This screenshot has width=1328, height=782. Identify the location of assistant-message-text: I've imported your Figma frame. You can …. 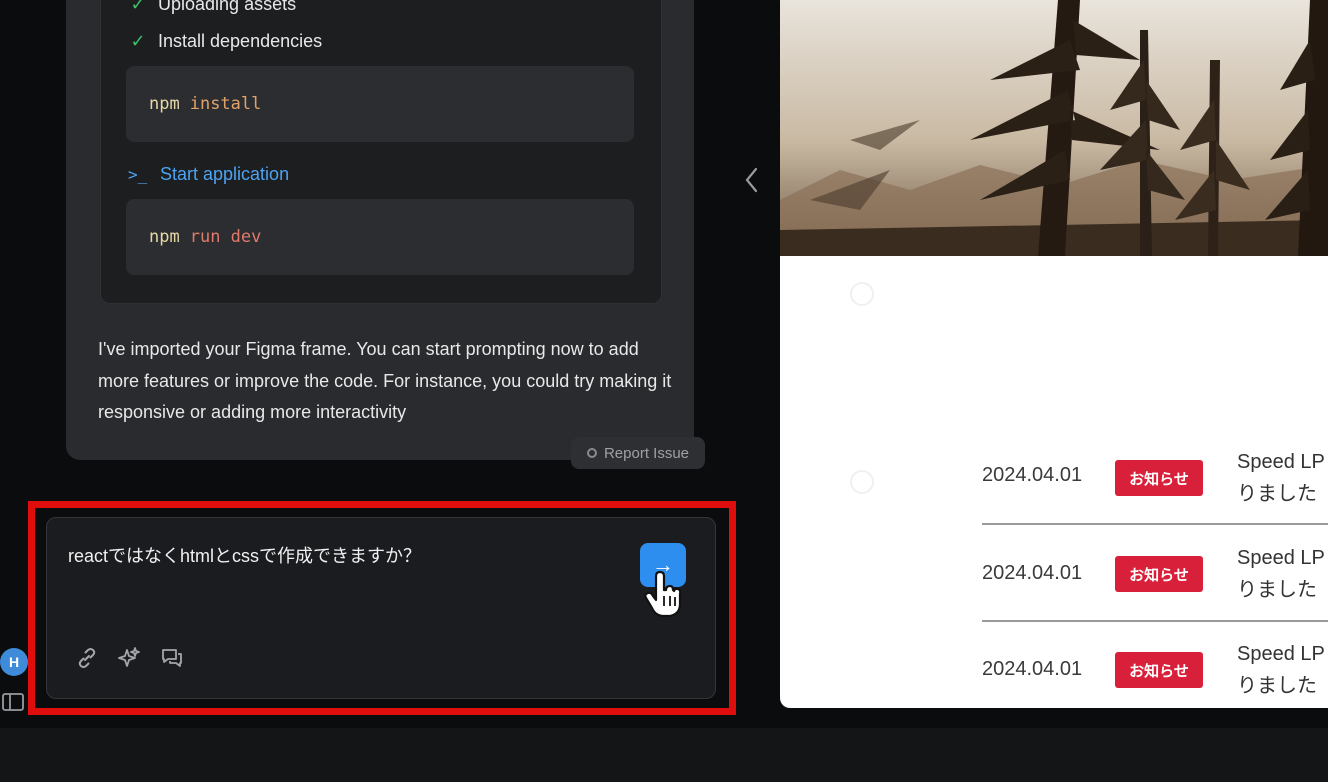
(385, 380).